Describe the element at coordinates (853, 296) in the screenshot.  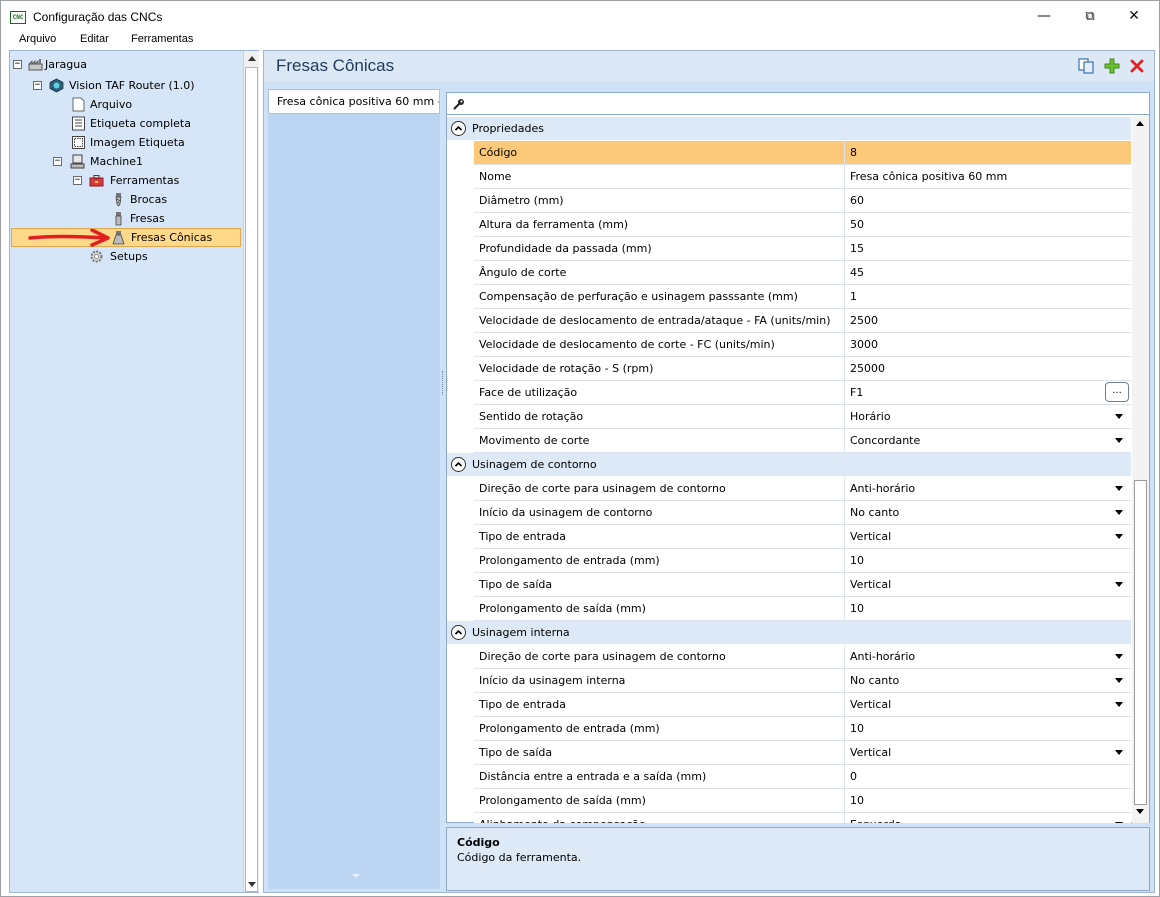
I see `property-value: 1` at that location.